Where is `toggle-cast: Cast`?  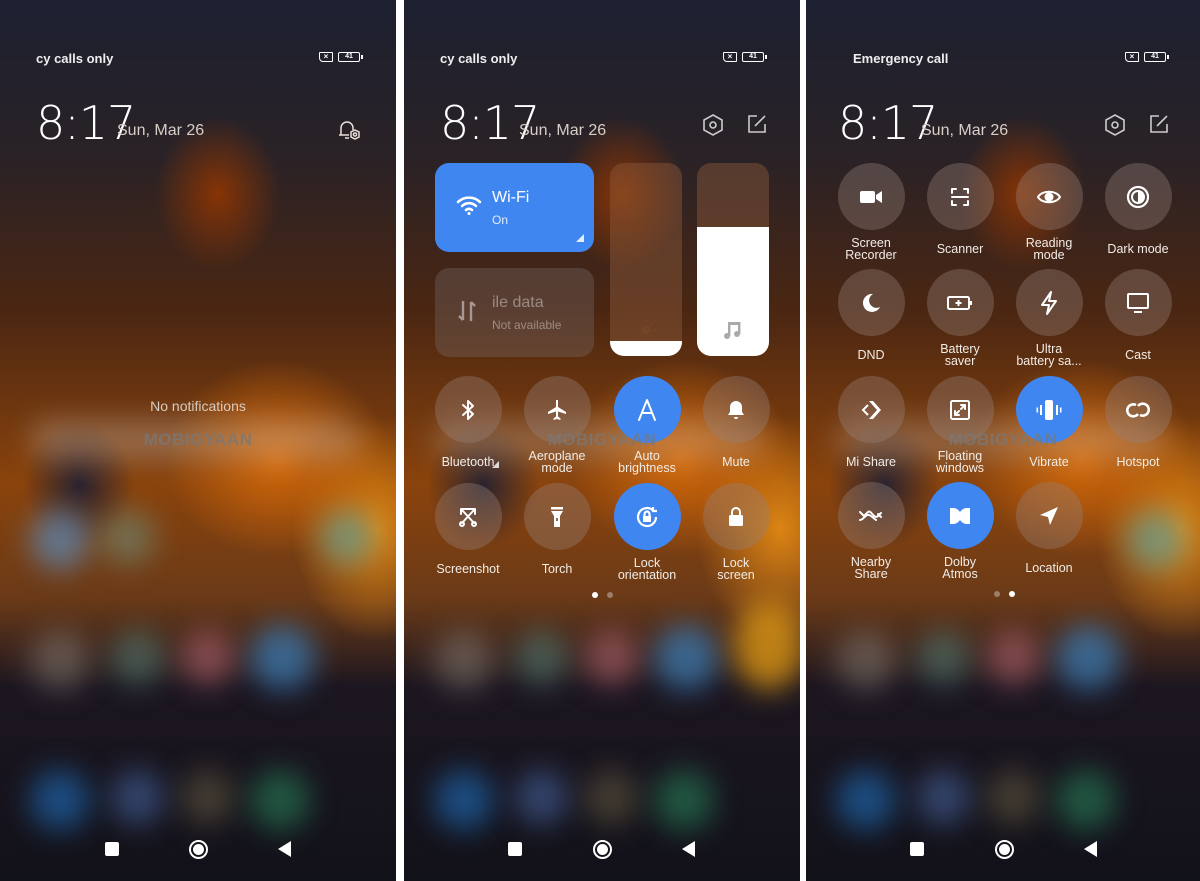 toggle-cast: Cast is located at coordinates (1138, 315).